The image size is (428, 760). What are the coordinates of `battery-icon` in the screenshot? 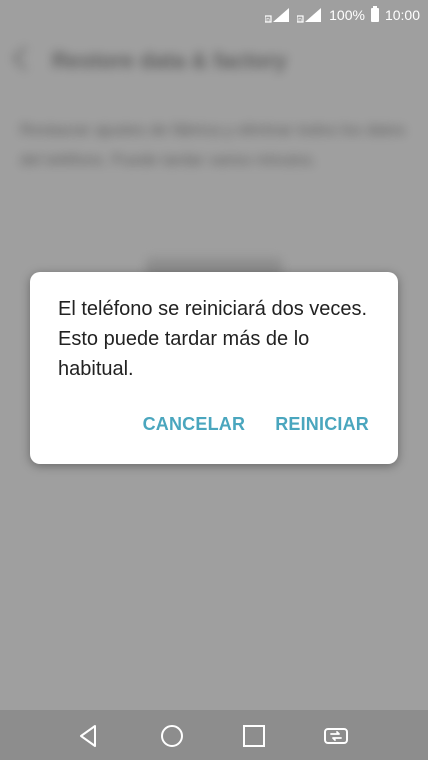 It's located at (374, 14).